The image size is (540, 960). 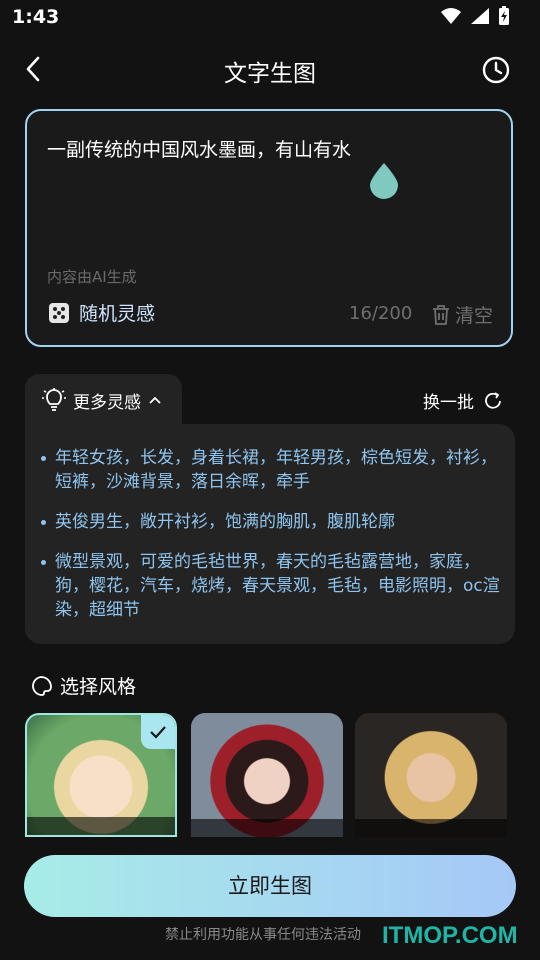 I want to click on inspiration-item: 英俊男生，敞开衬衫，饱满的胸肌，腹肌轮廓, so click(x=273, y=522).